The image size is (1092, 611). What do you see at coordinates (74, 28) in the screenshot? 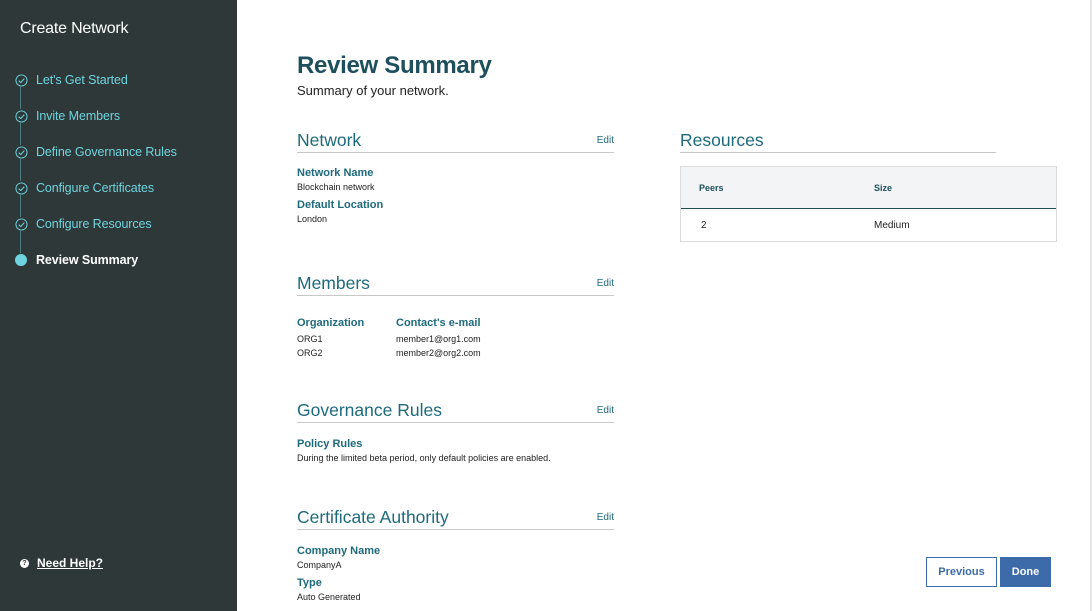
I see `sidebar-title: Create Network` at bounding box center [74, 28].